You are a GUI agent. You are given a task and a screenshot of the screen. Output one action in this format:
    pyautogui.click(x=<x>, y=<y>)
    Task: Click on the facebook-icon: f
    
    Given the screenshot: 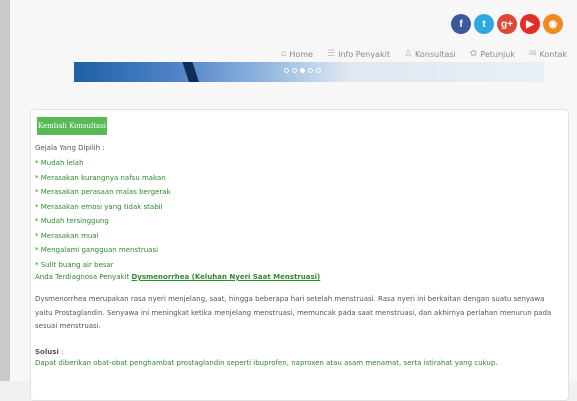 What is the action you would take?
    pyautogui.click(x=461, y=24)
    